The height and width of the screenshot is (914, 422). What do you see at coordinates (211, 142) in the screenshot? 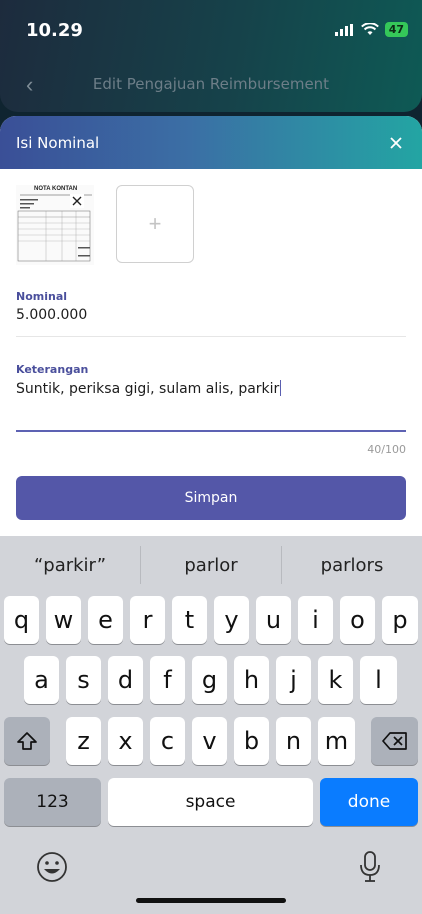
I see `sheet-header: Isi Nominal` at bounding box center [211, 142].